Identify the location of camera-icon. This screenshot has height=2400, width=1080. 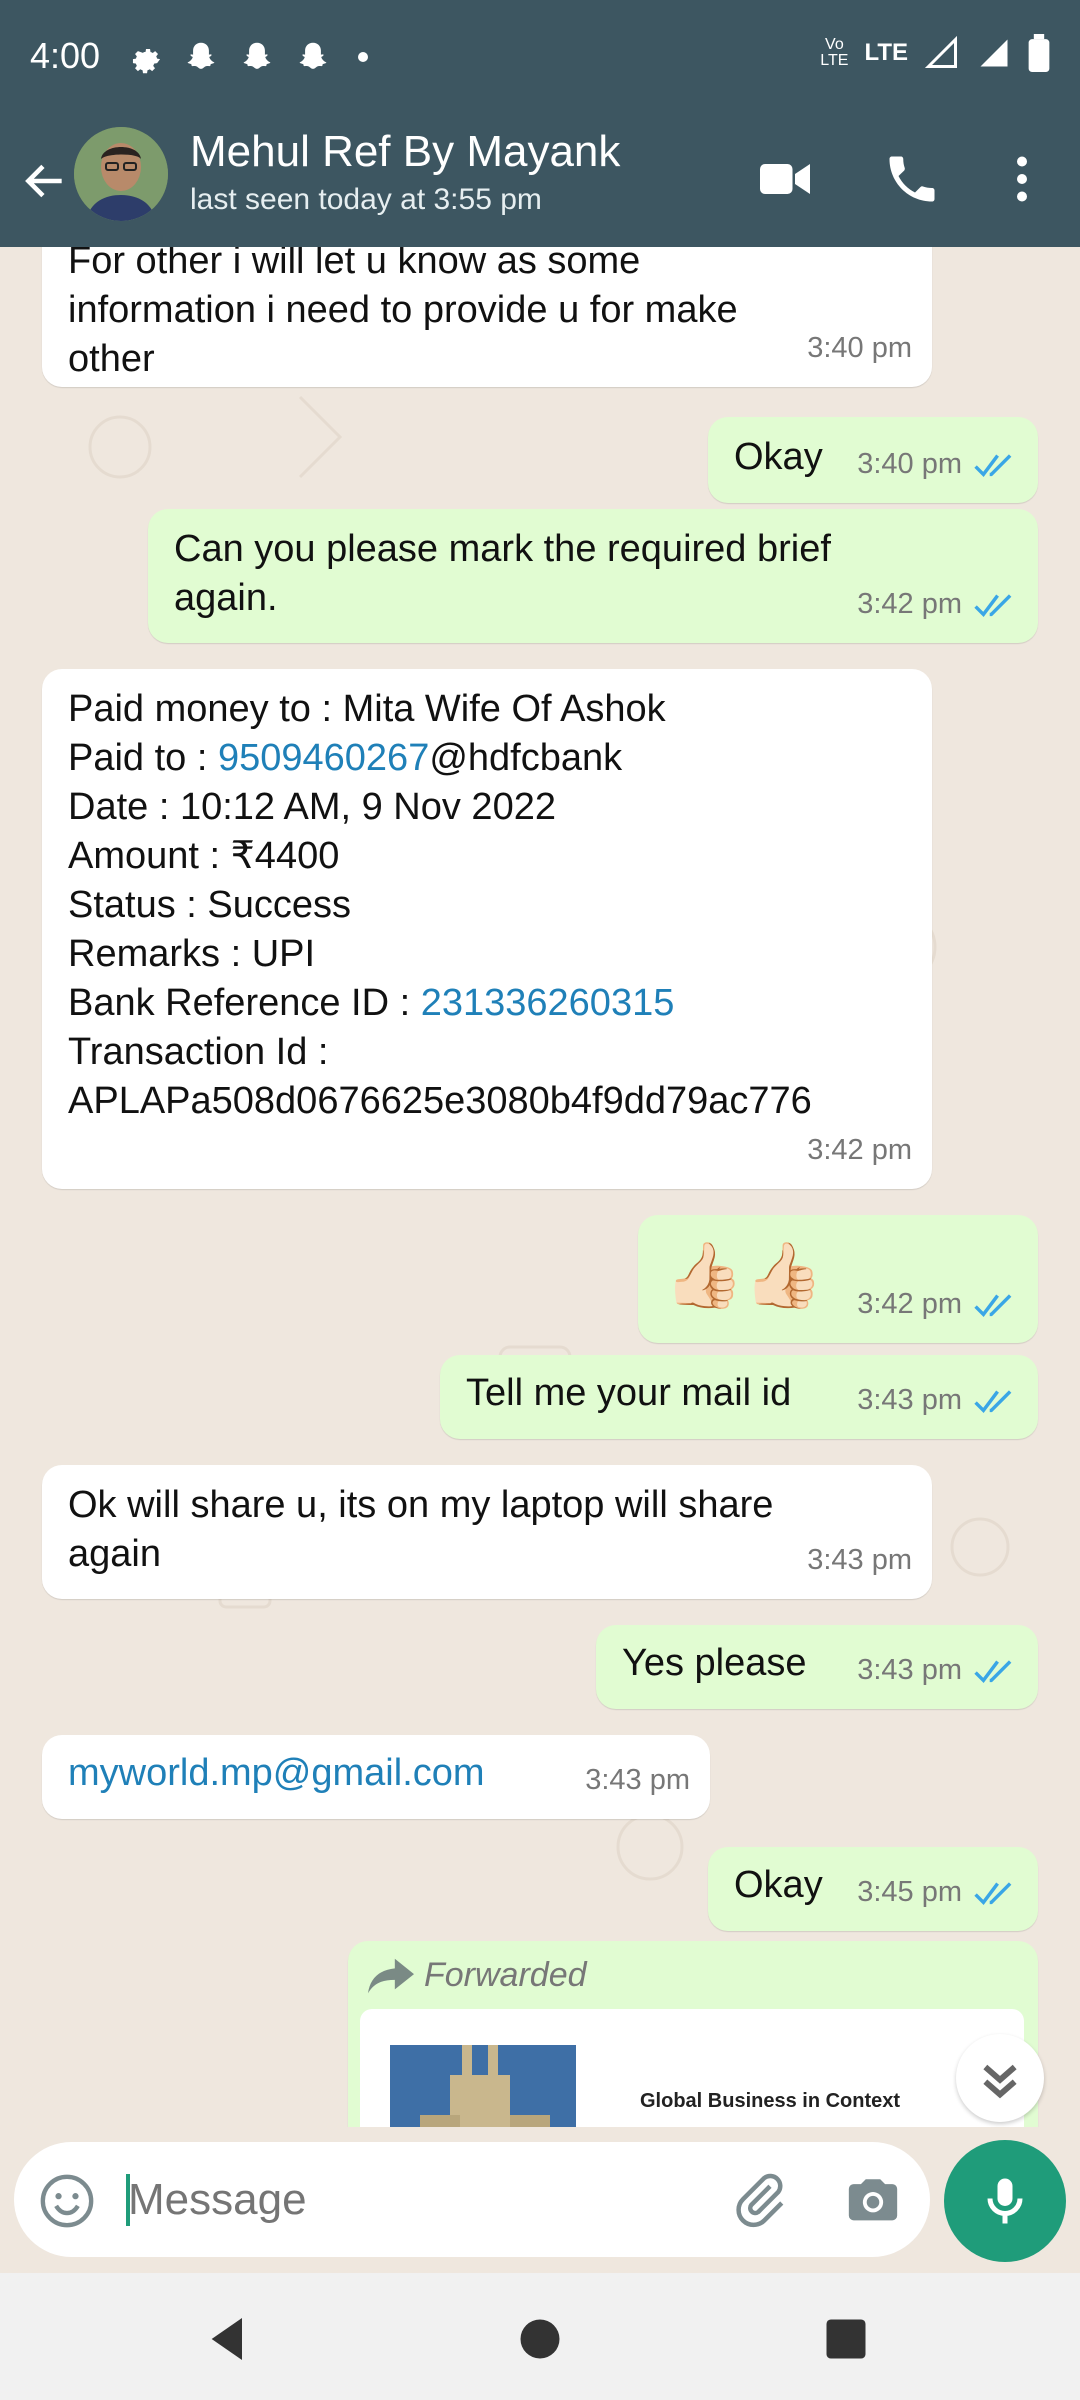
(873, 2201).